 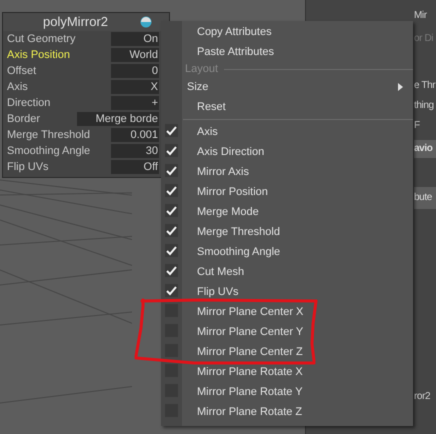 What do you see at coordinates (38, 55) in the screenshot?
I see `attribute-label: Axis Position` at bounding box center [38, 55].